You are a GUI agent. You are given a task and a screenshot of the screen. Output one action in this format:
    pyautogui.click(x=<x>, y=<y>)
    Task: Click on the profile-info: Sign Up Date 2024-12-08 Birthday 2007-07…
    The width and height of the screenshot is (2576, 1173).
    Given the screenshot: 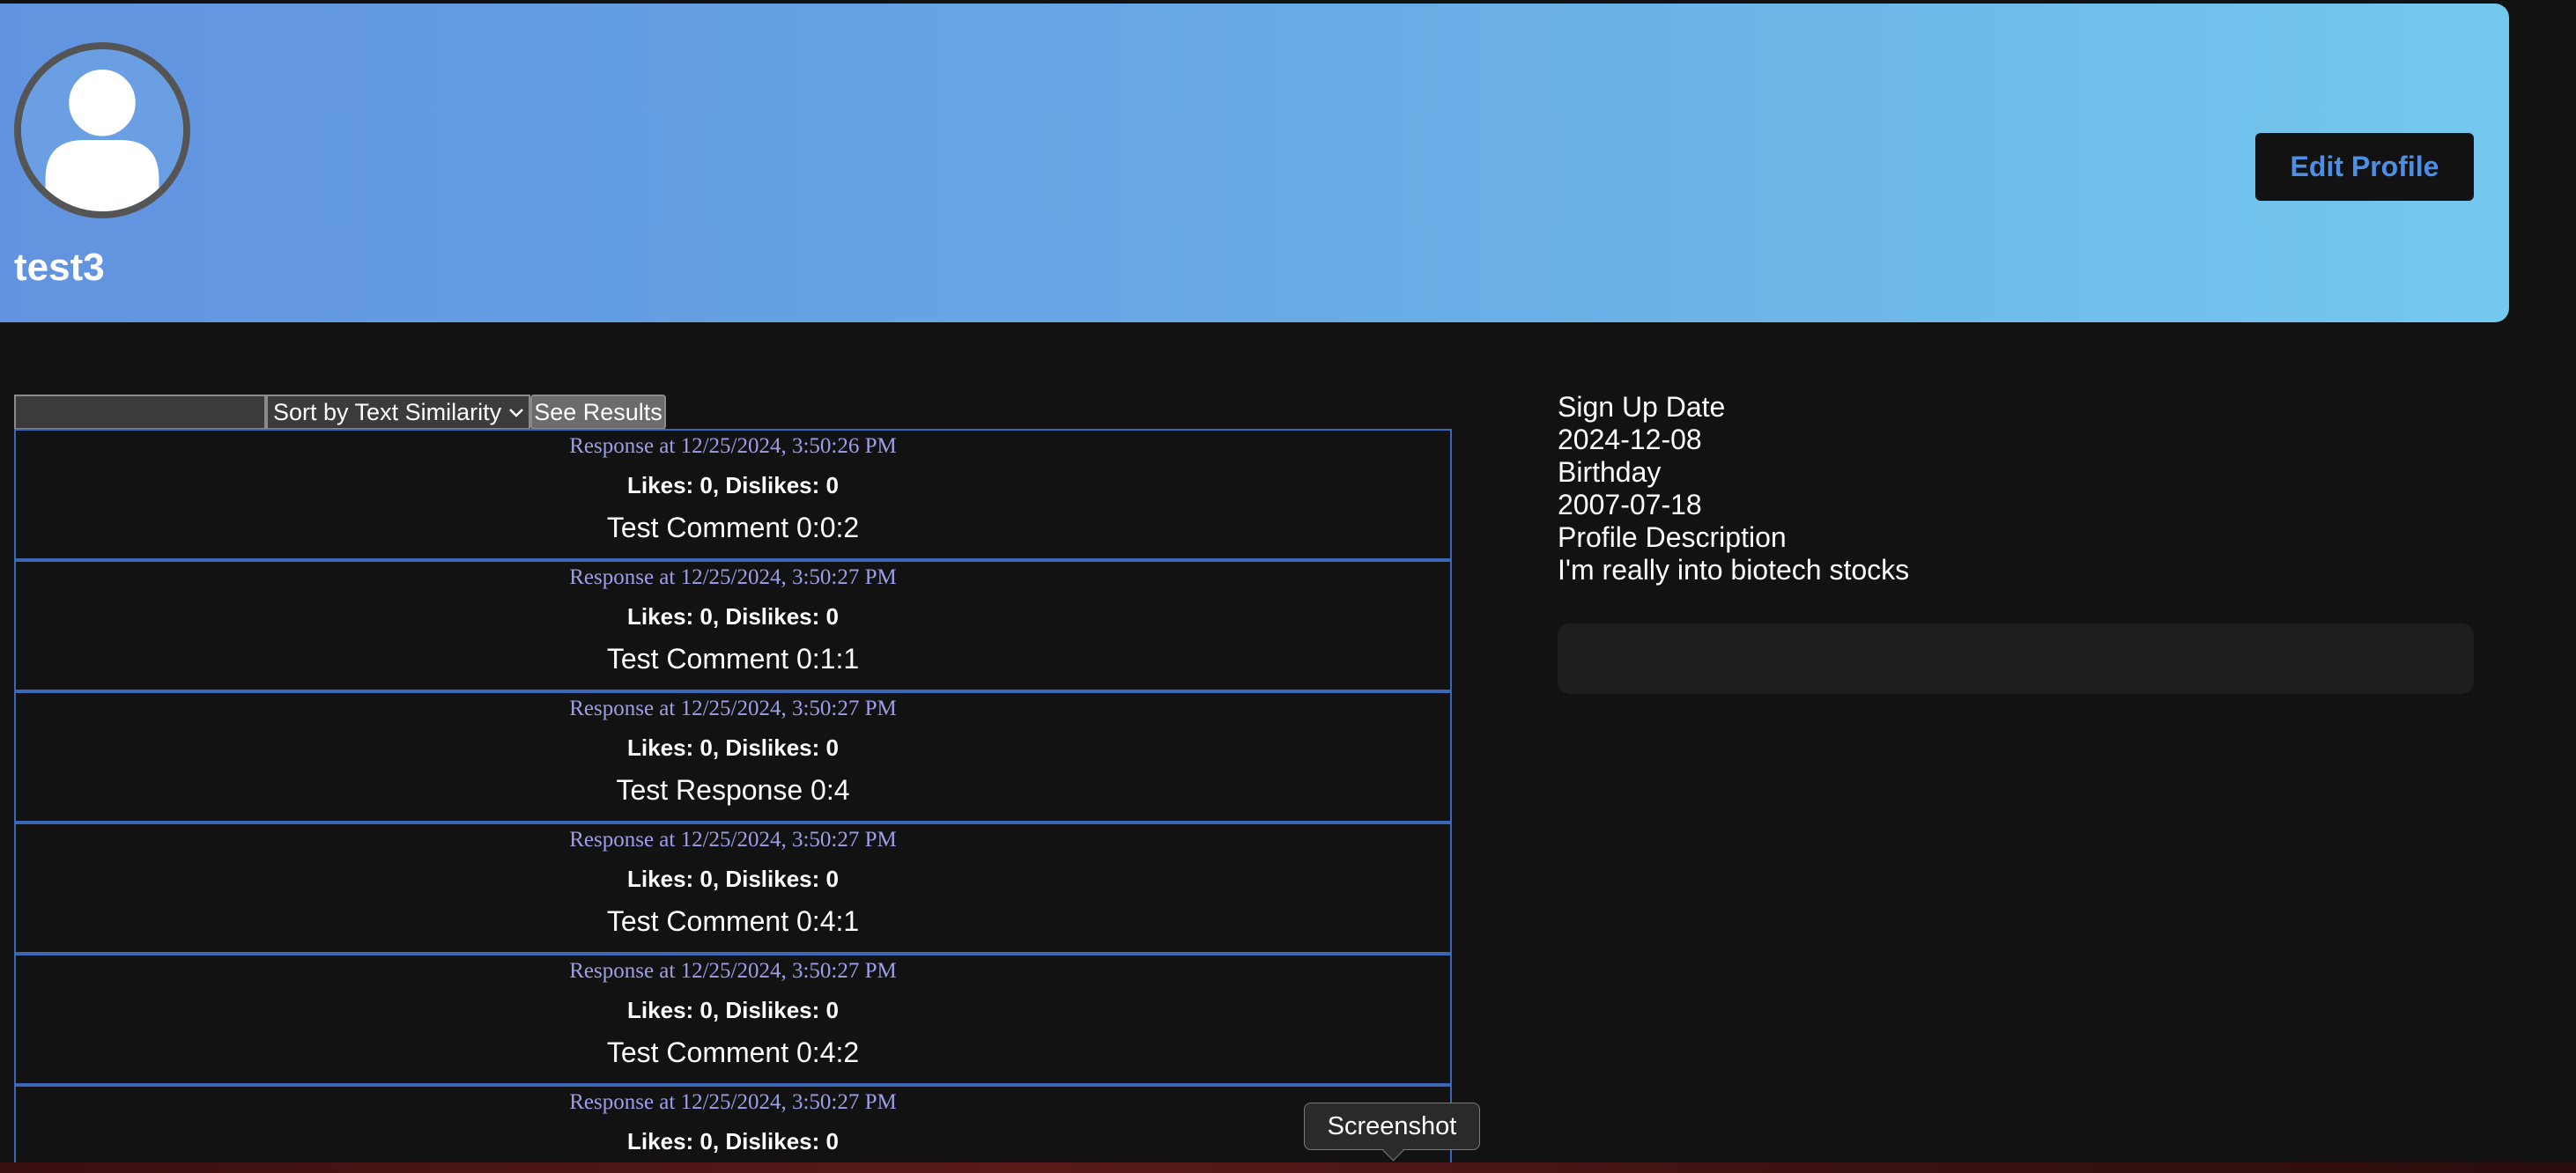 What is the action you would take?
    pyautogui.click(x=1734, y=488)
    